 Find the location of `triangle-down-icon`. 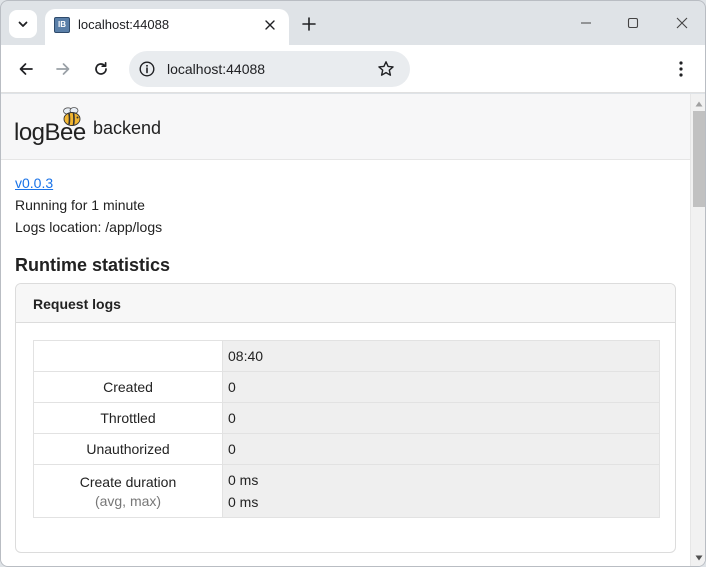

triangle-down-icon is located at coordinates (699, 558).